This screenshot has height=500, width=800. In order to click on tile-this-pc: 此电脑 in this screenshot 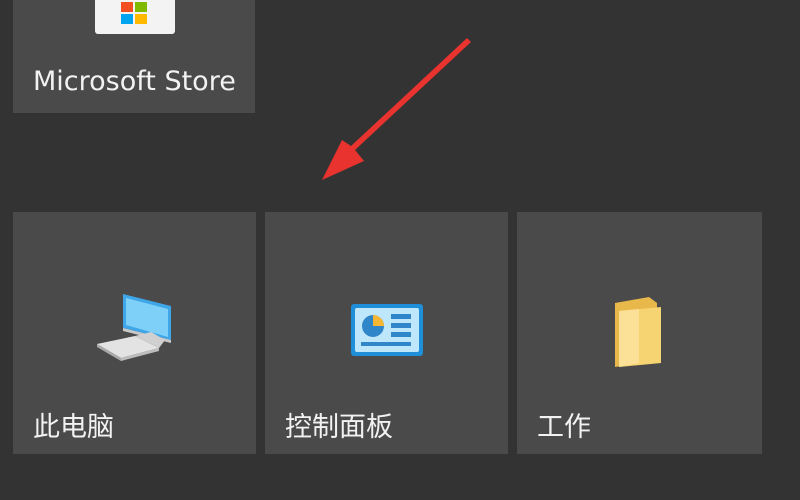, I will do `click(134, 333)`.